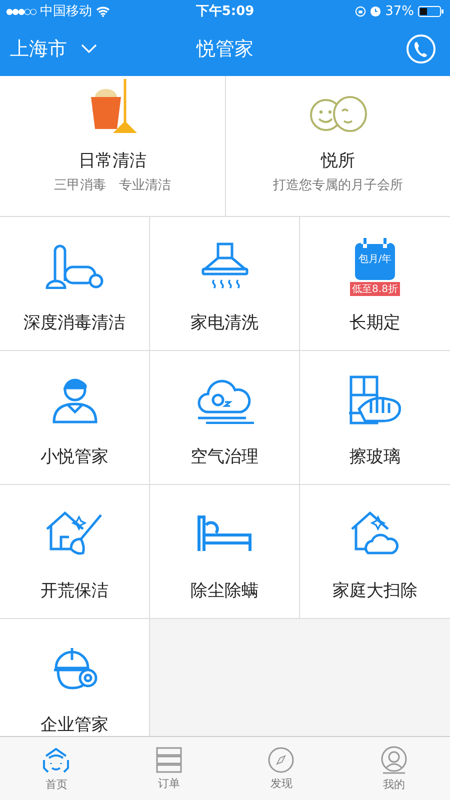 The width and height of the screenshot is (450, 800). Describe the element at coordinates (169, 759) in the screenshot. I see `list-icon` at that location.